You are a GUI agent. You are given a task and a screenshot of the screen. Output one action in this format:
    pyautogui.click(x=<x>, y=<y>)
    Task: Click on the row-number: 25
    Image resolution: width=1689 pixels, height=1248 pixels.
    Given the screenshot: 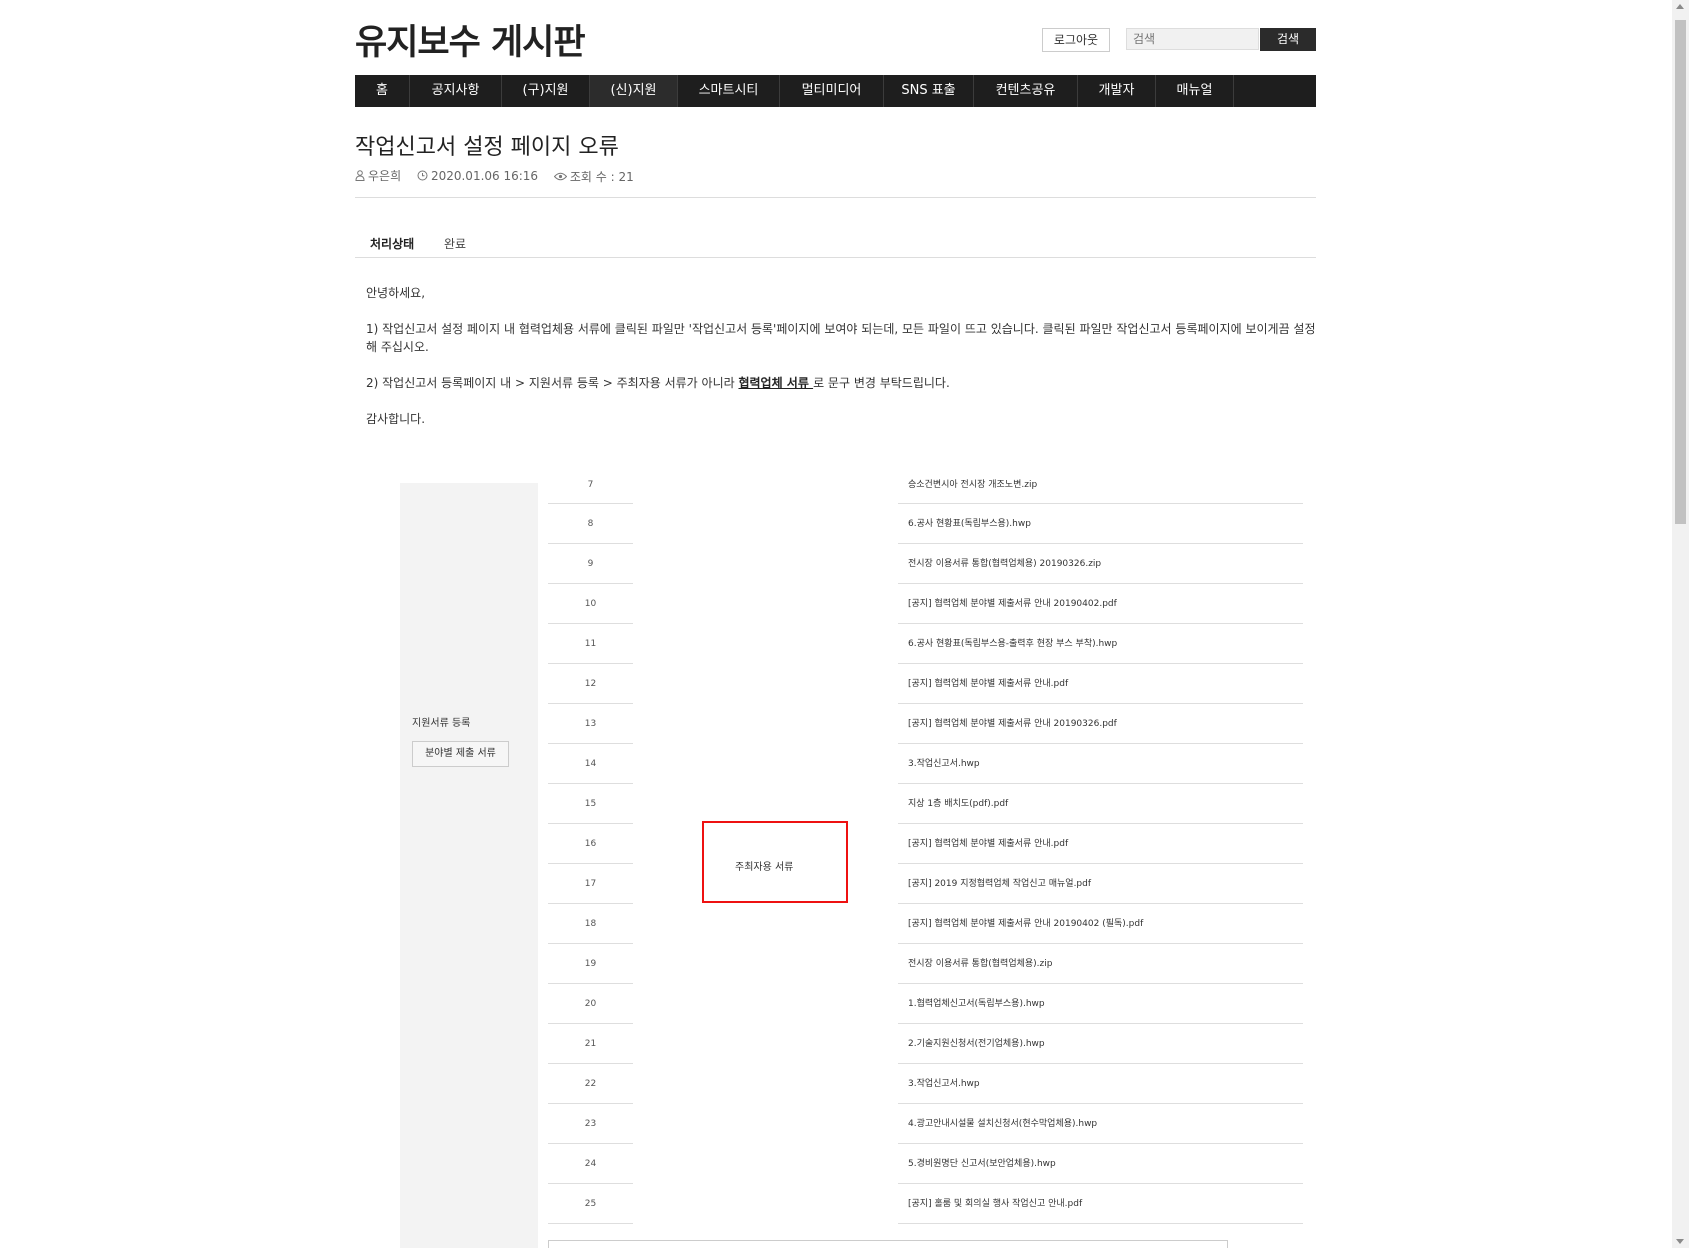 What is the action you would take?
    pyautogui.click(x=590, y=1204)
    